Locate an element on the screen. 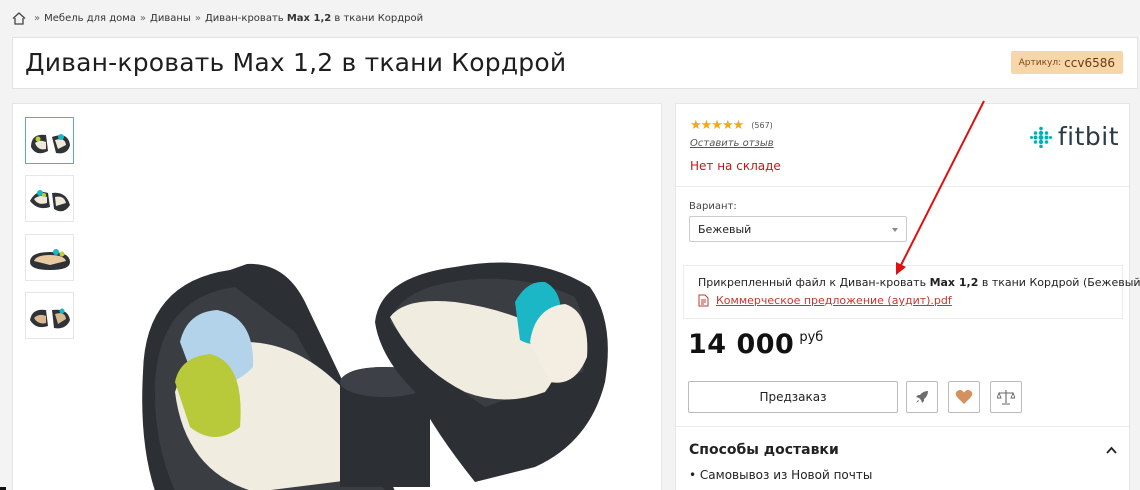 This screenshot has height=490, width=1140. sku-badge: Артикул: ccv6586 is located at coordinates (1066, 62).